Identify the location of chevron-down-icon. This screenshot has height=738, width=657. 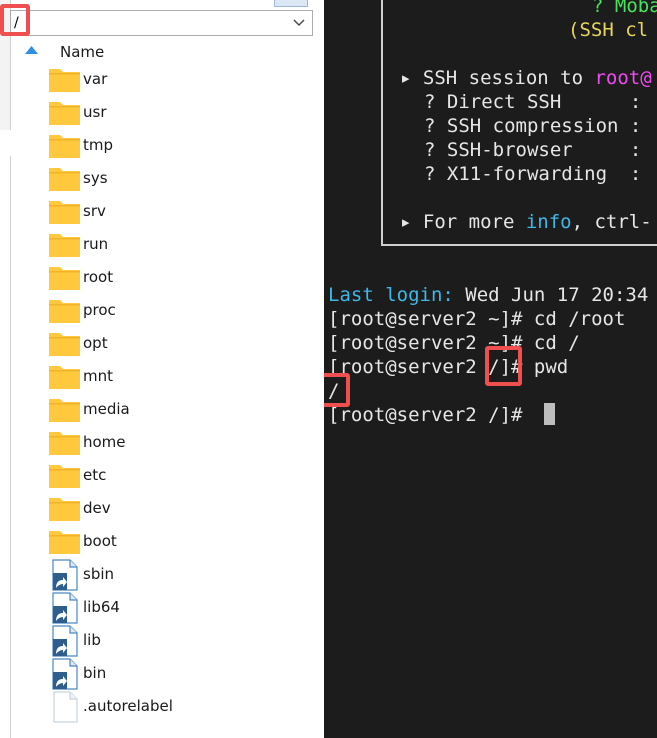
(299, 22).